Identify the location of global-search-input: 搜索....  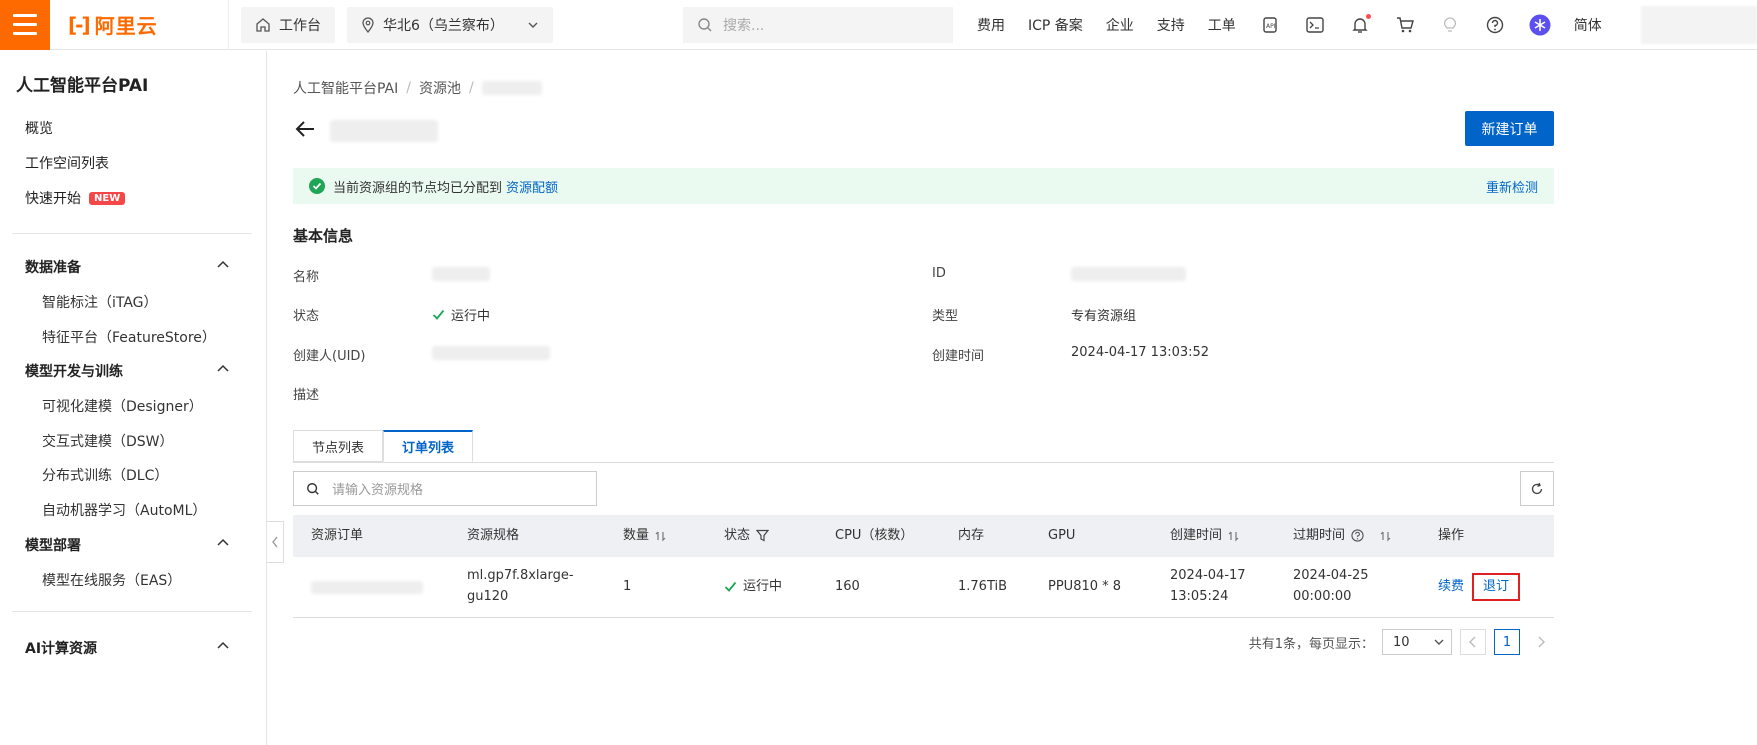
(818, 24).